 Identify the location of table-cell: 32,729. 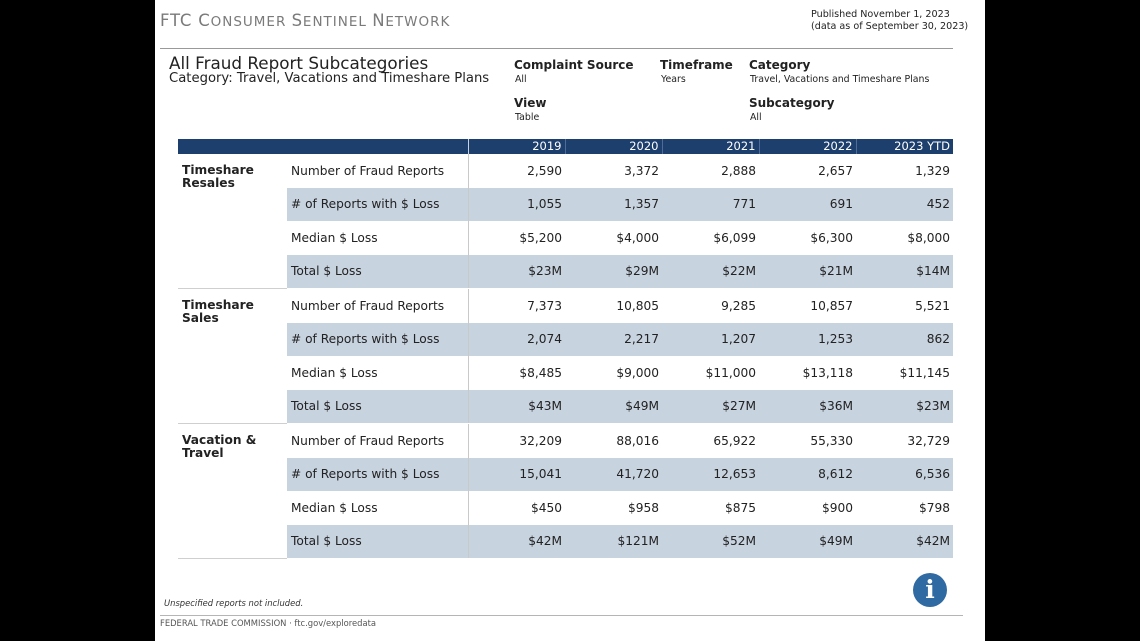
(928, 440).